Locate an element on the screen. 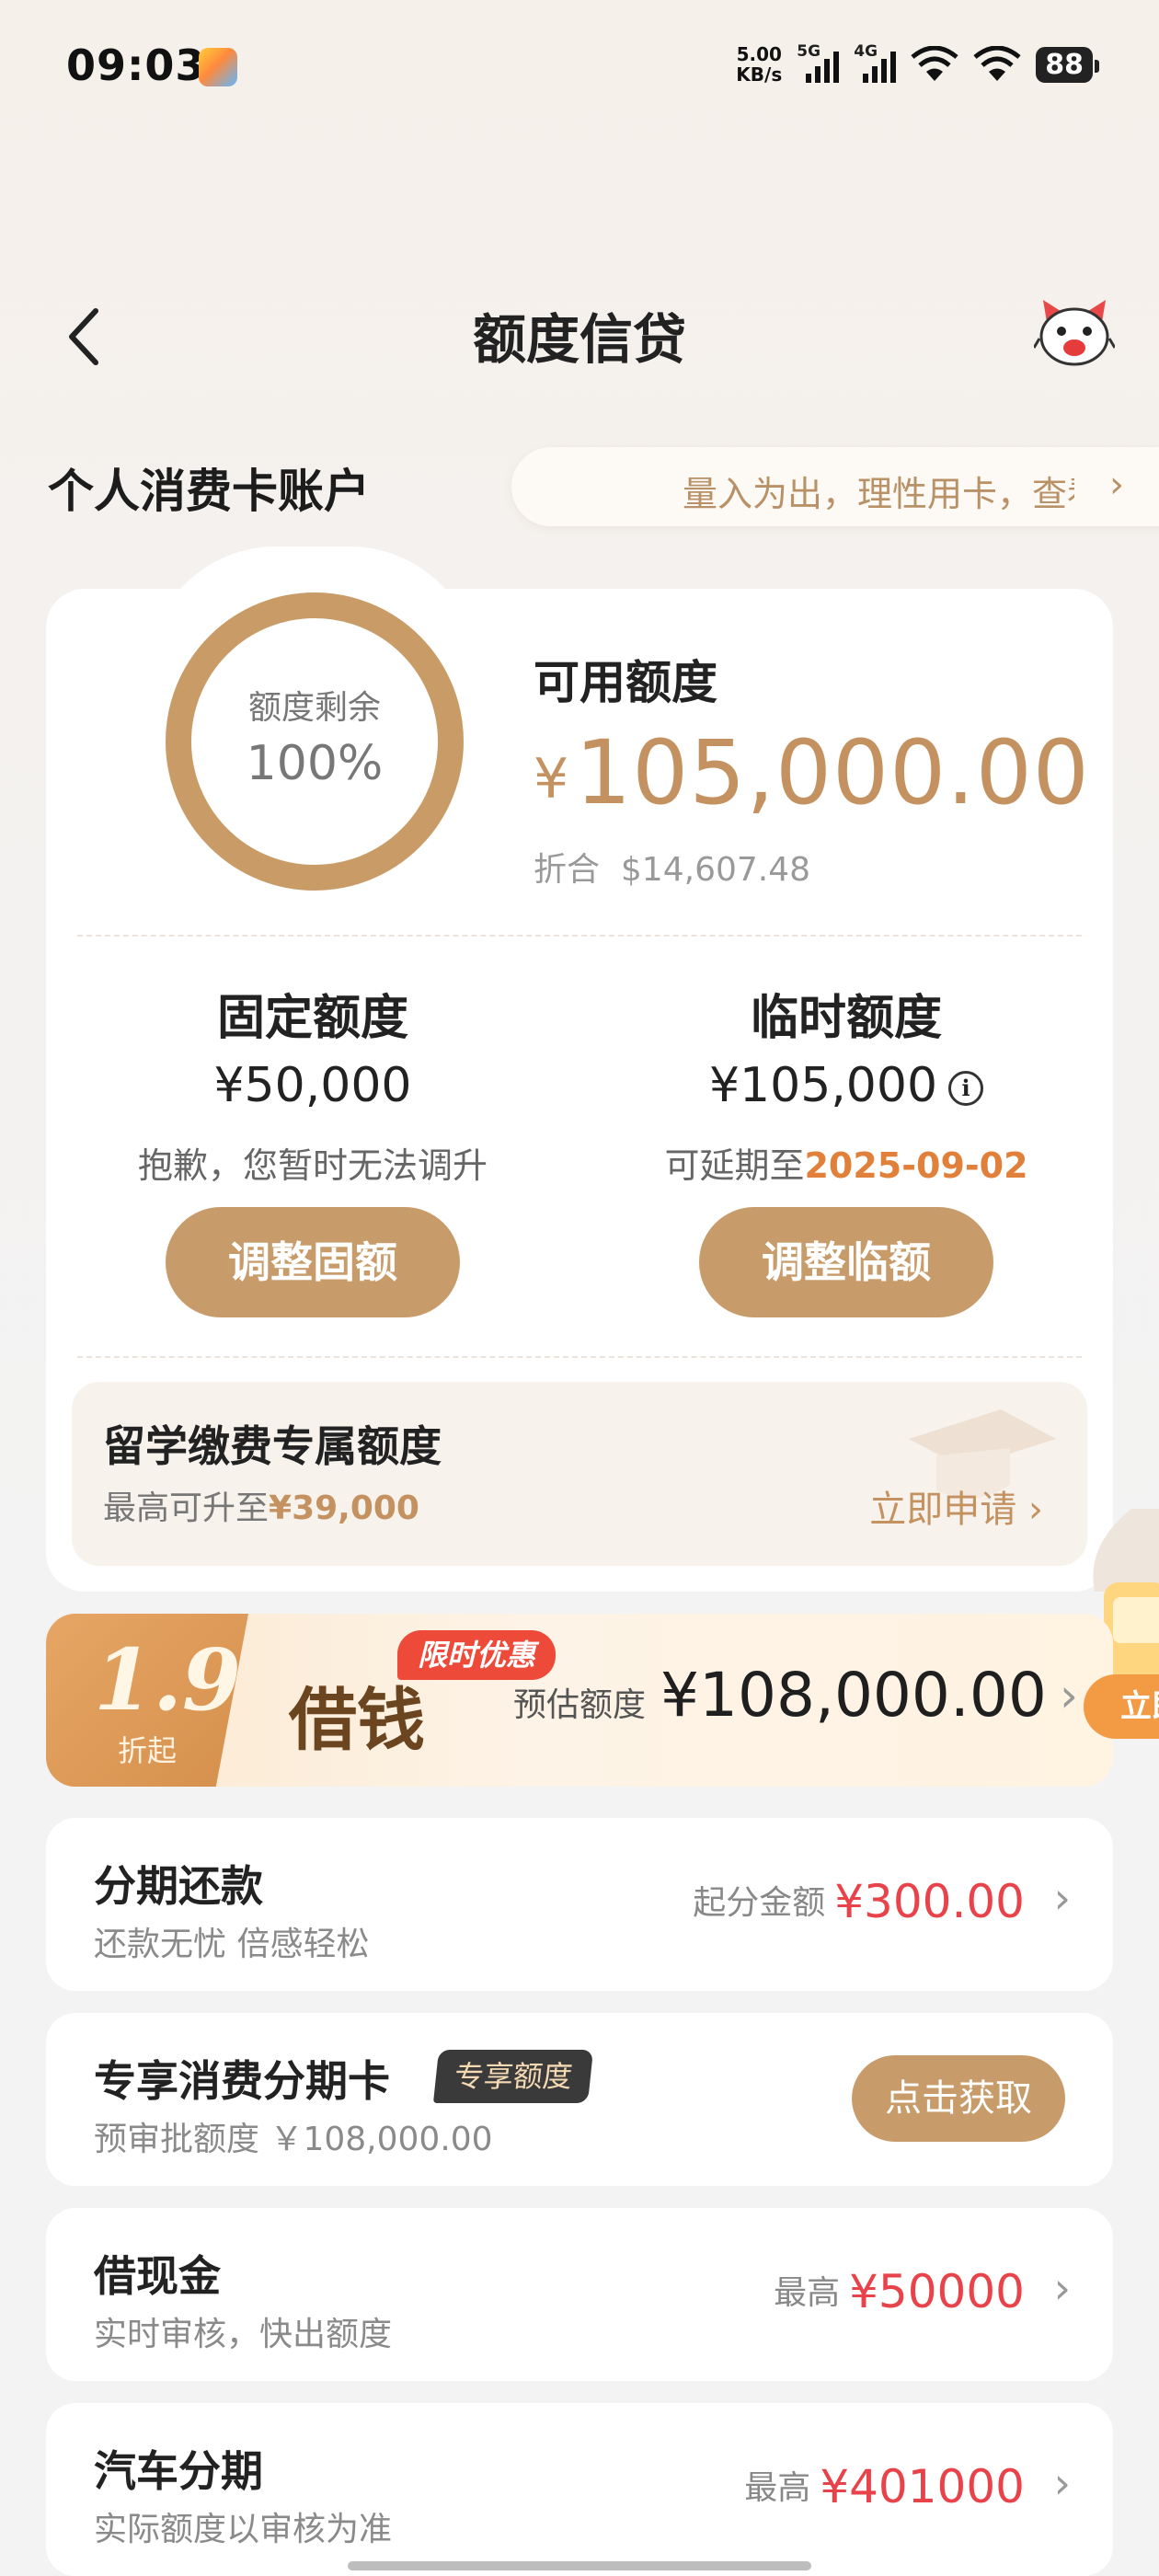  list-item-exclusive-card: 专享消费分期卡 专享额度 预审批额度 ￥108,000.00 点击获取 is located at coordinates (579, 2099).